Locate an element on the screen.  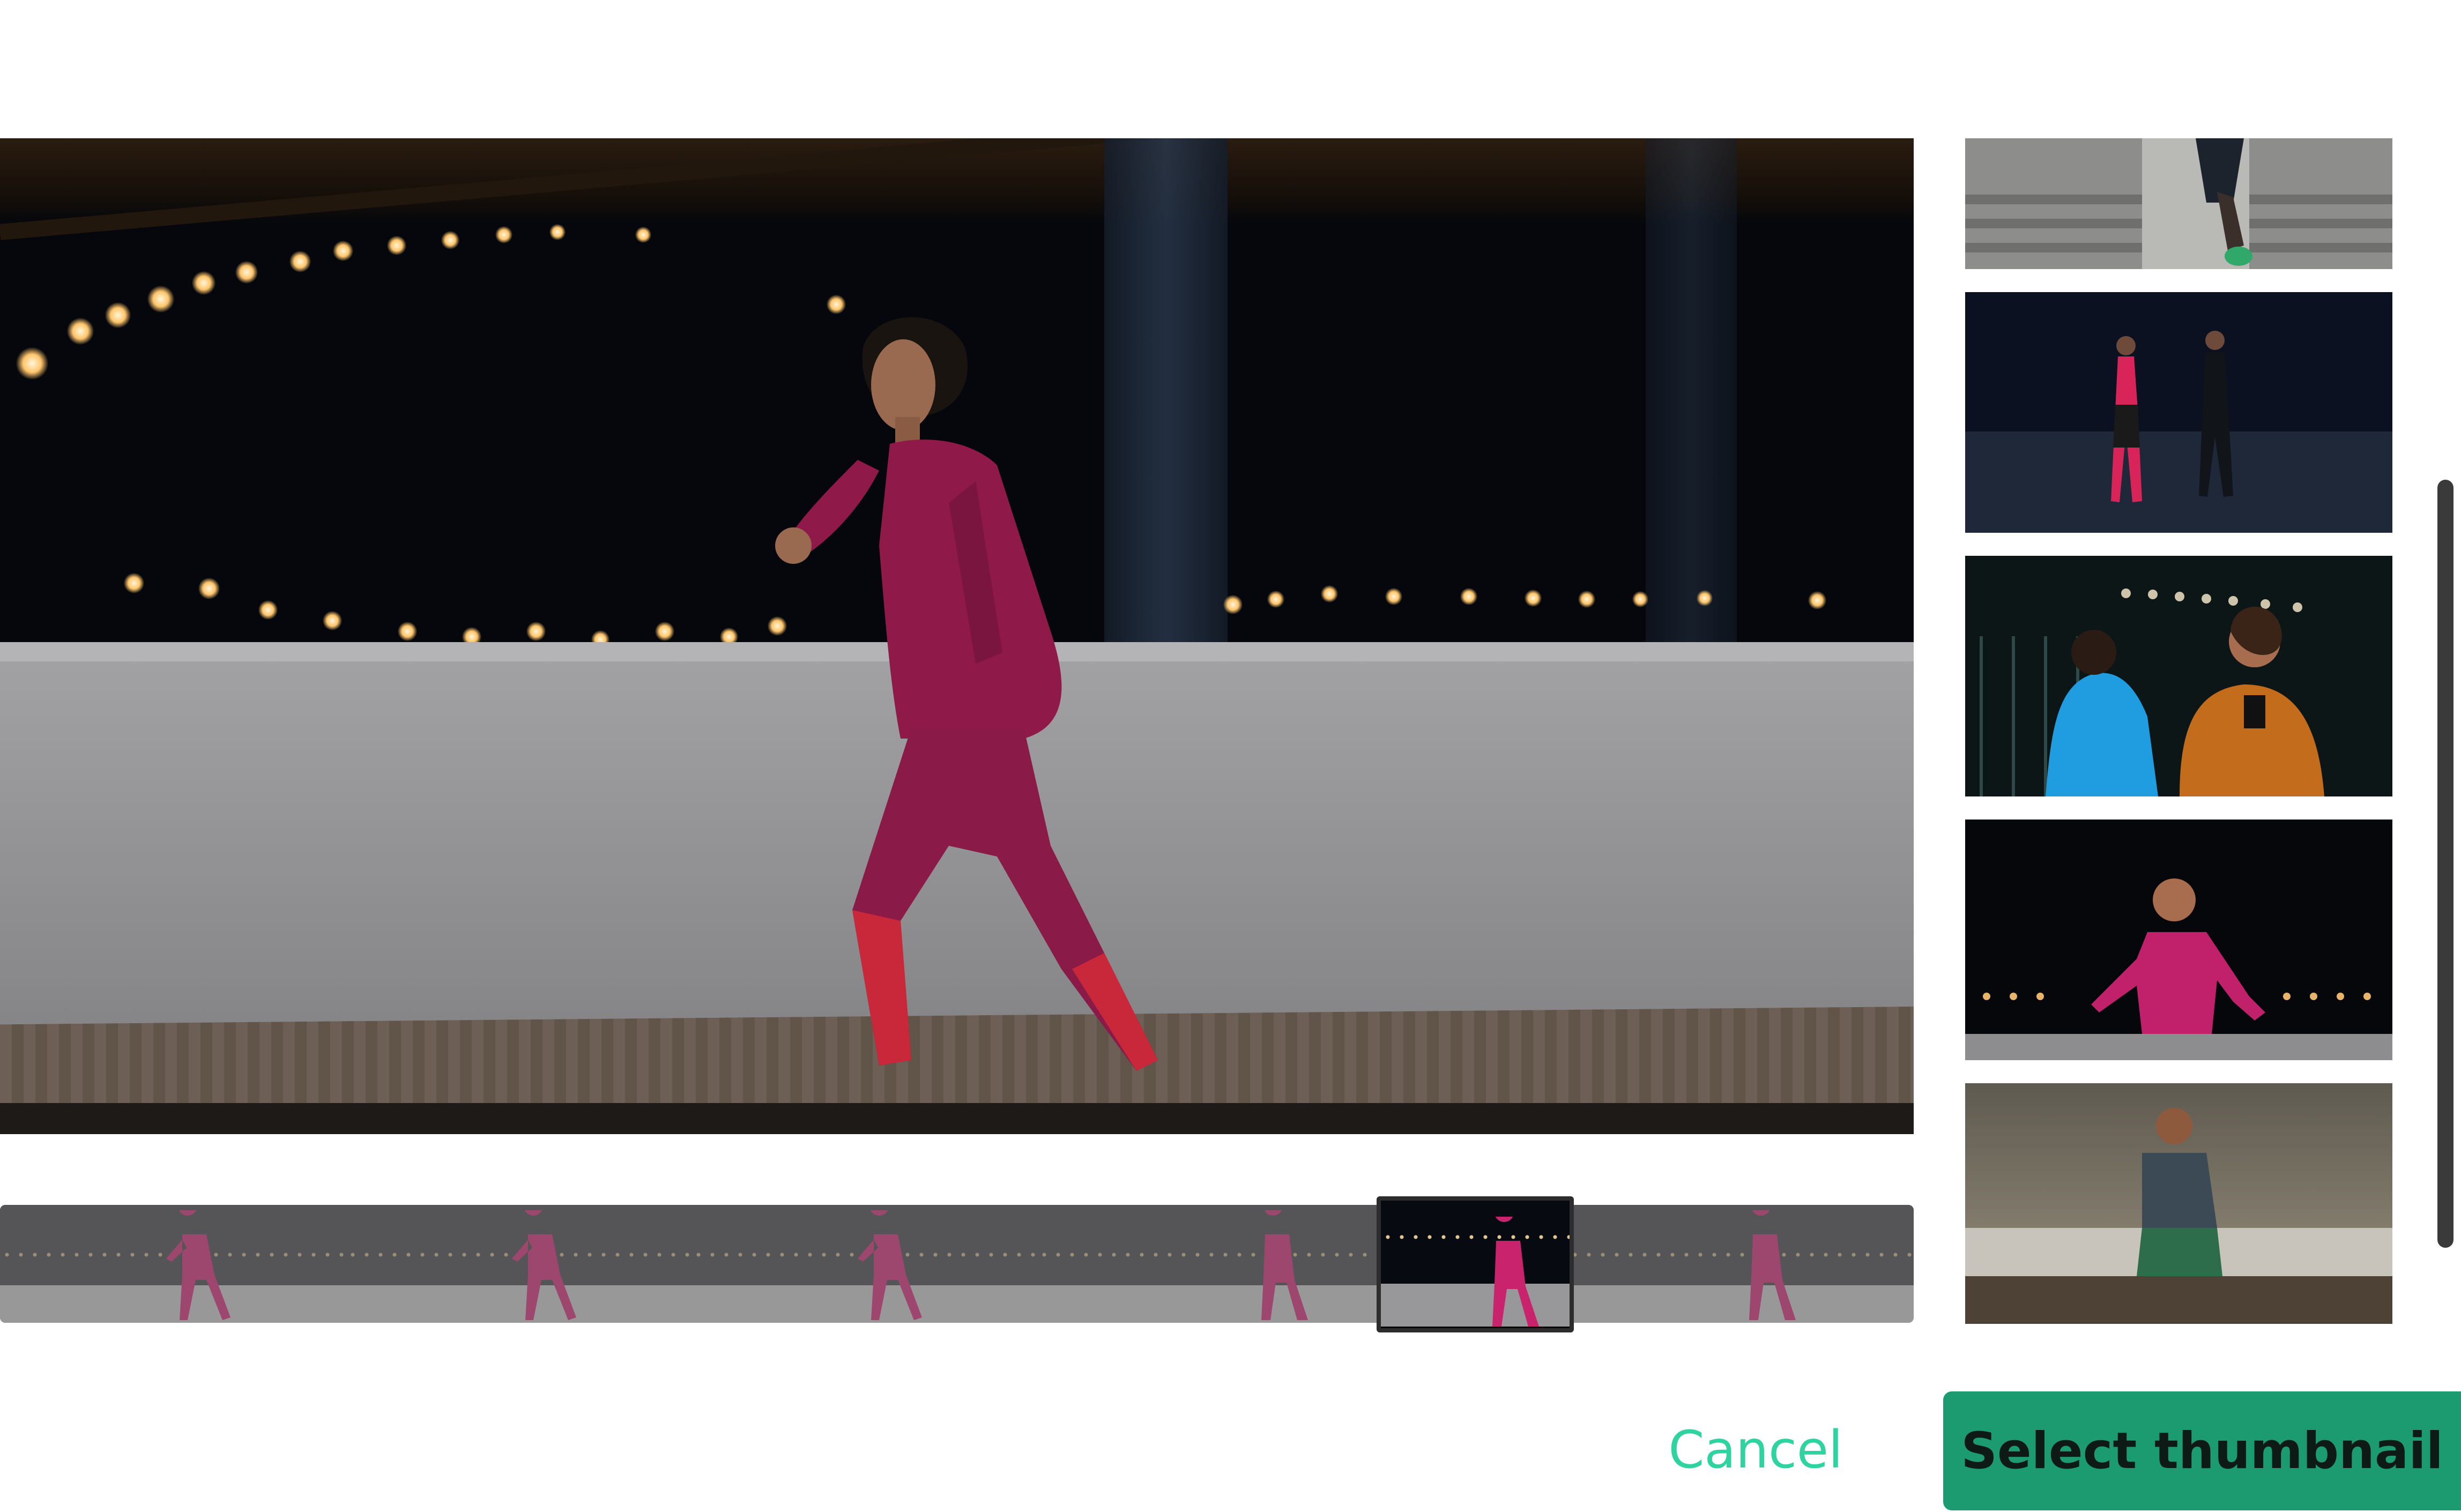
runner-figure is located at coordinates (966, 694).